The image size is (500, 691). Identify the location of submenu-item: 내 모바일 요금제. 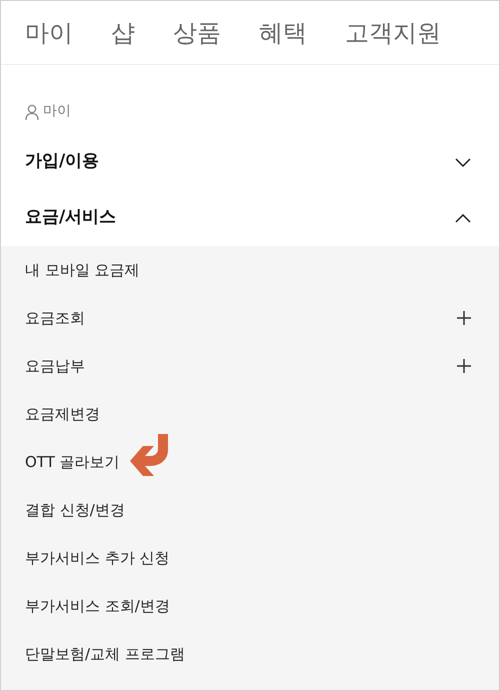
(82, 270).